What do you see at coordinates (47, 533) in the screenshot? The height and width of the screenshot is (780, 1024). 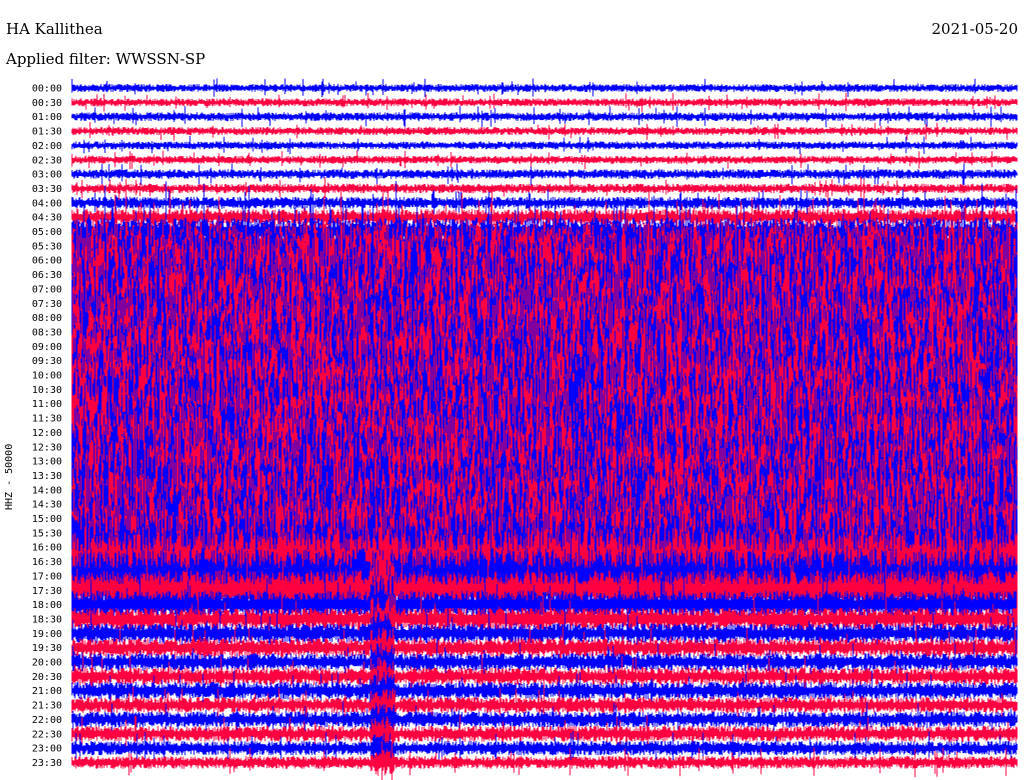 I see `row-label-15:30: 15:30` at bounding box center [47, 533].